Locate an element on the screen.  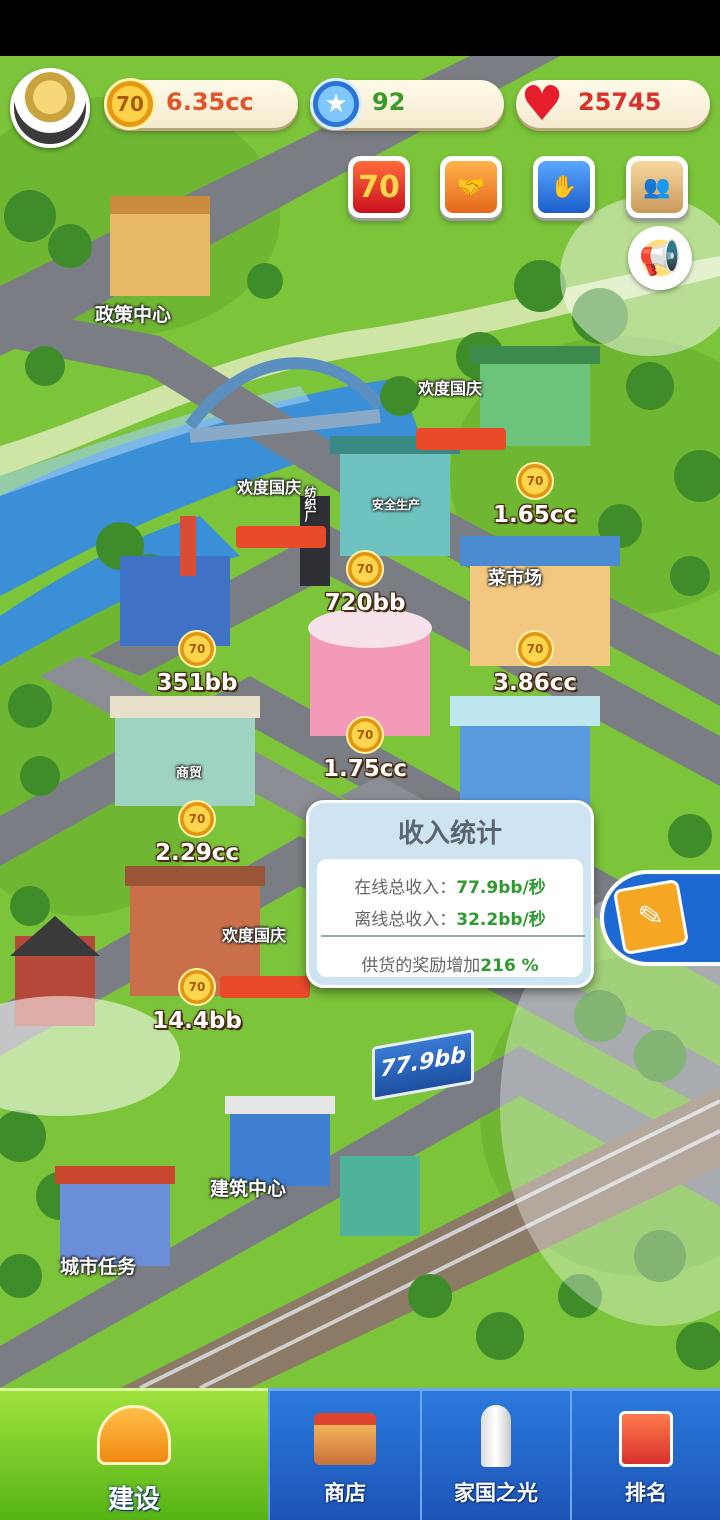
income-amount: 14.4bb is located at coordinates (197, 1021).